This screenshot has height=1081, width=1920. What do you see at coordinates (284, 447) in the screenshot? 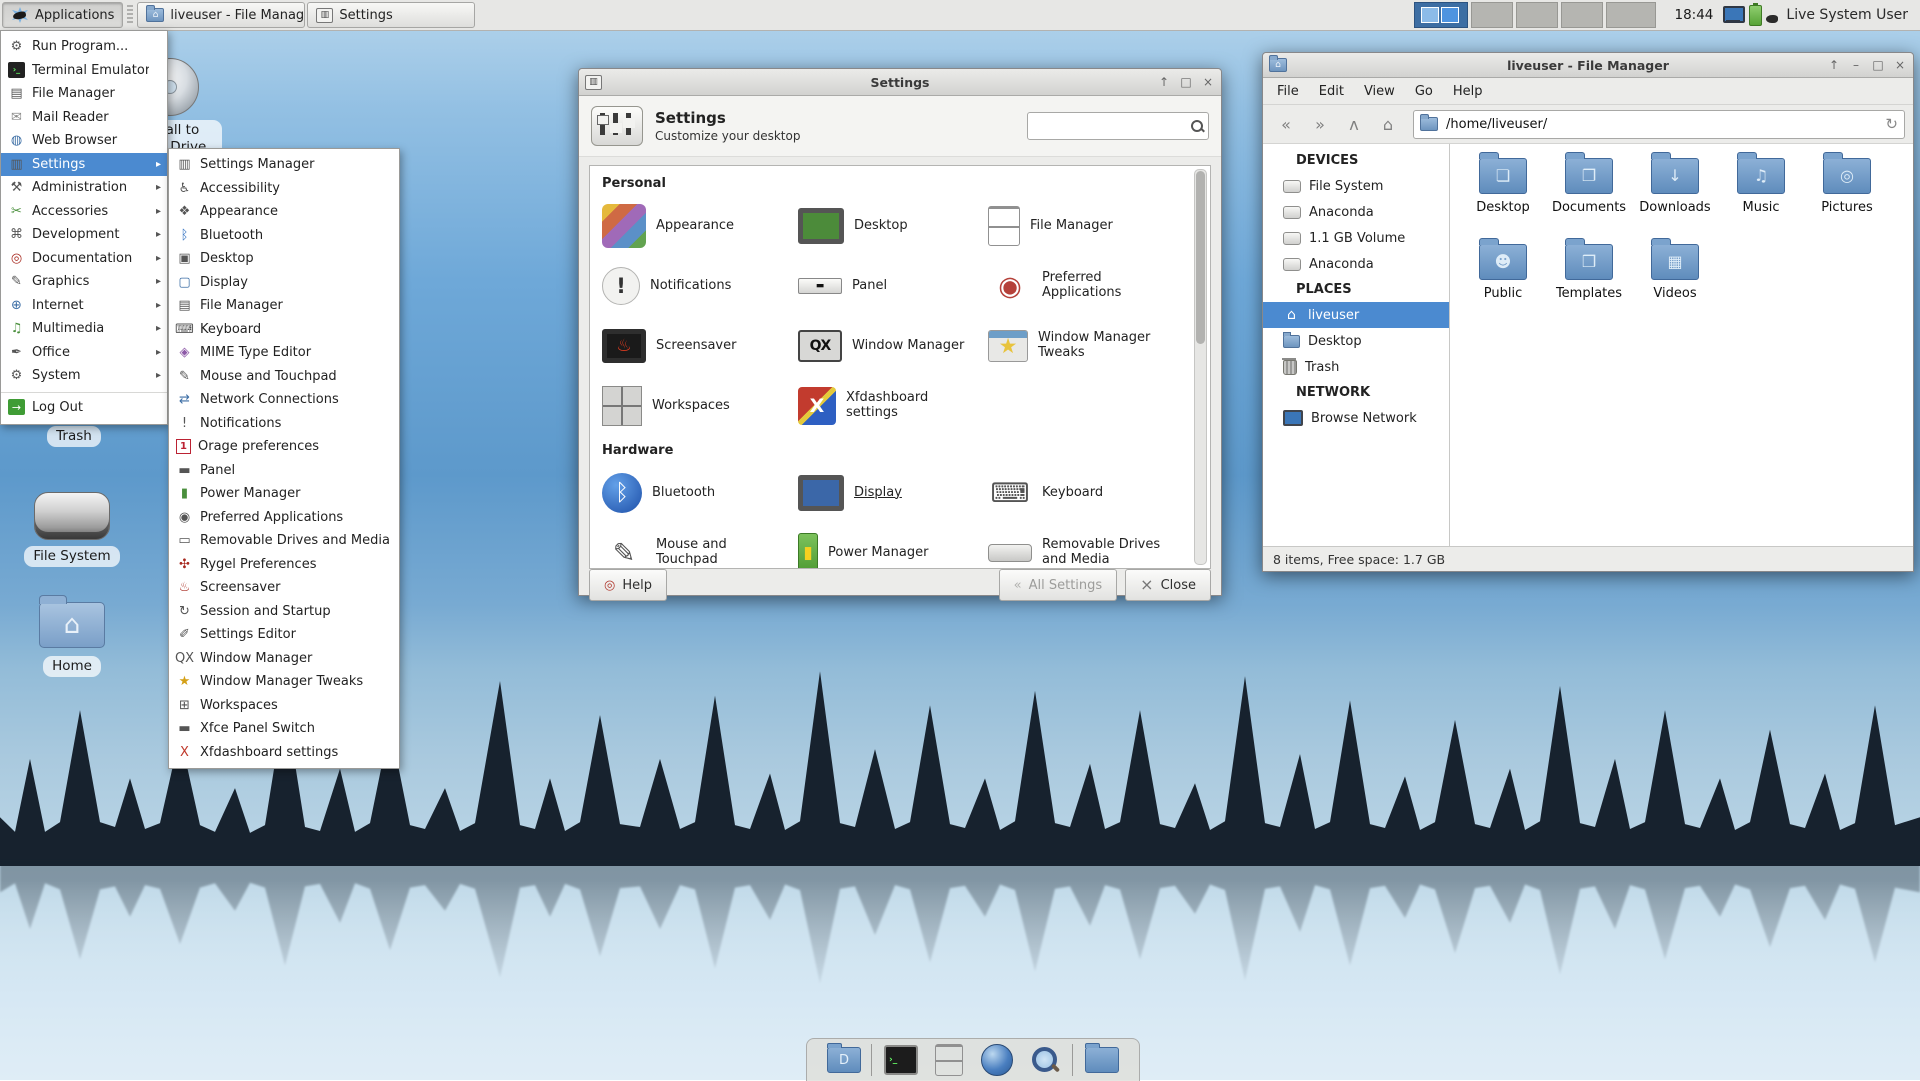
I see `submenu-item: 1 Orage preferences` at bounding box center [284, 447].